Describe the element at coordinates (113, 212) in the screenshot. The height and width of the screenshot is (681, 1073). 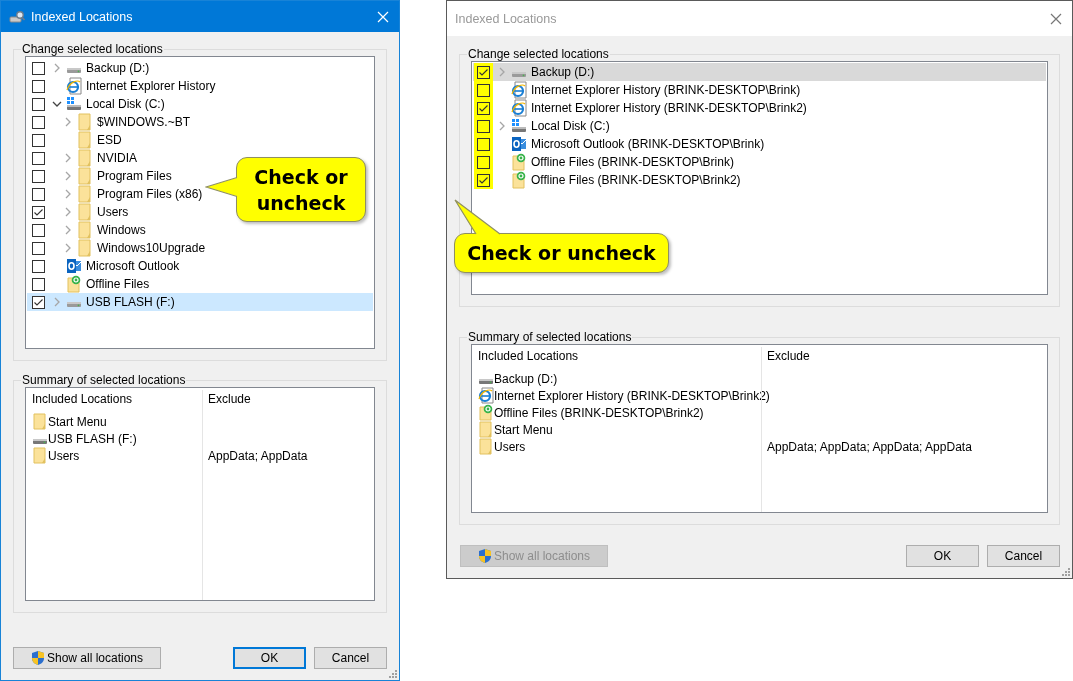
I see `item-label: Users` at that location.